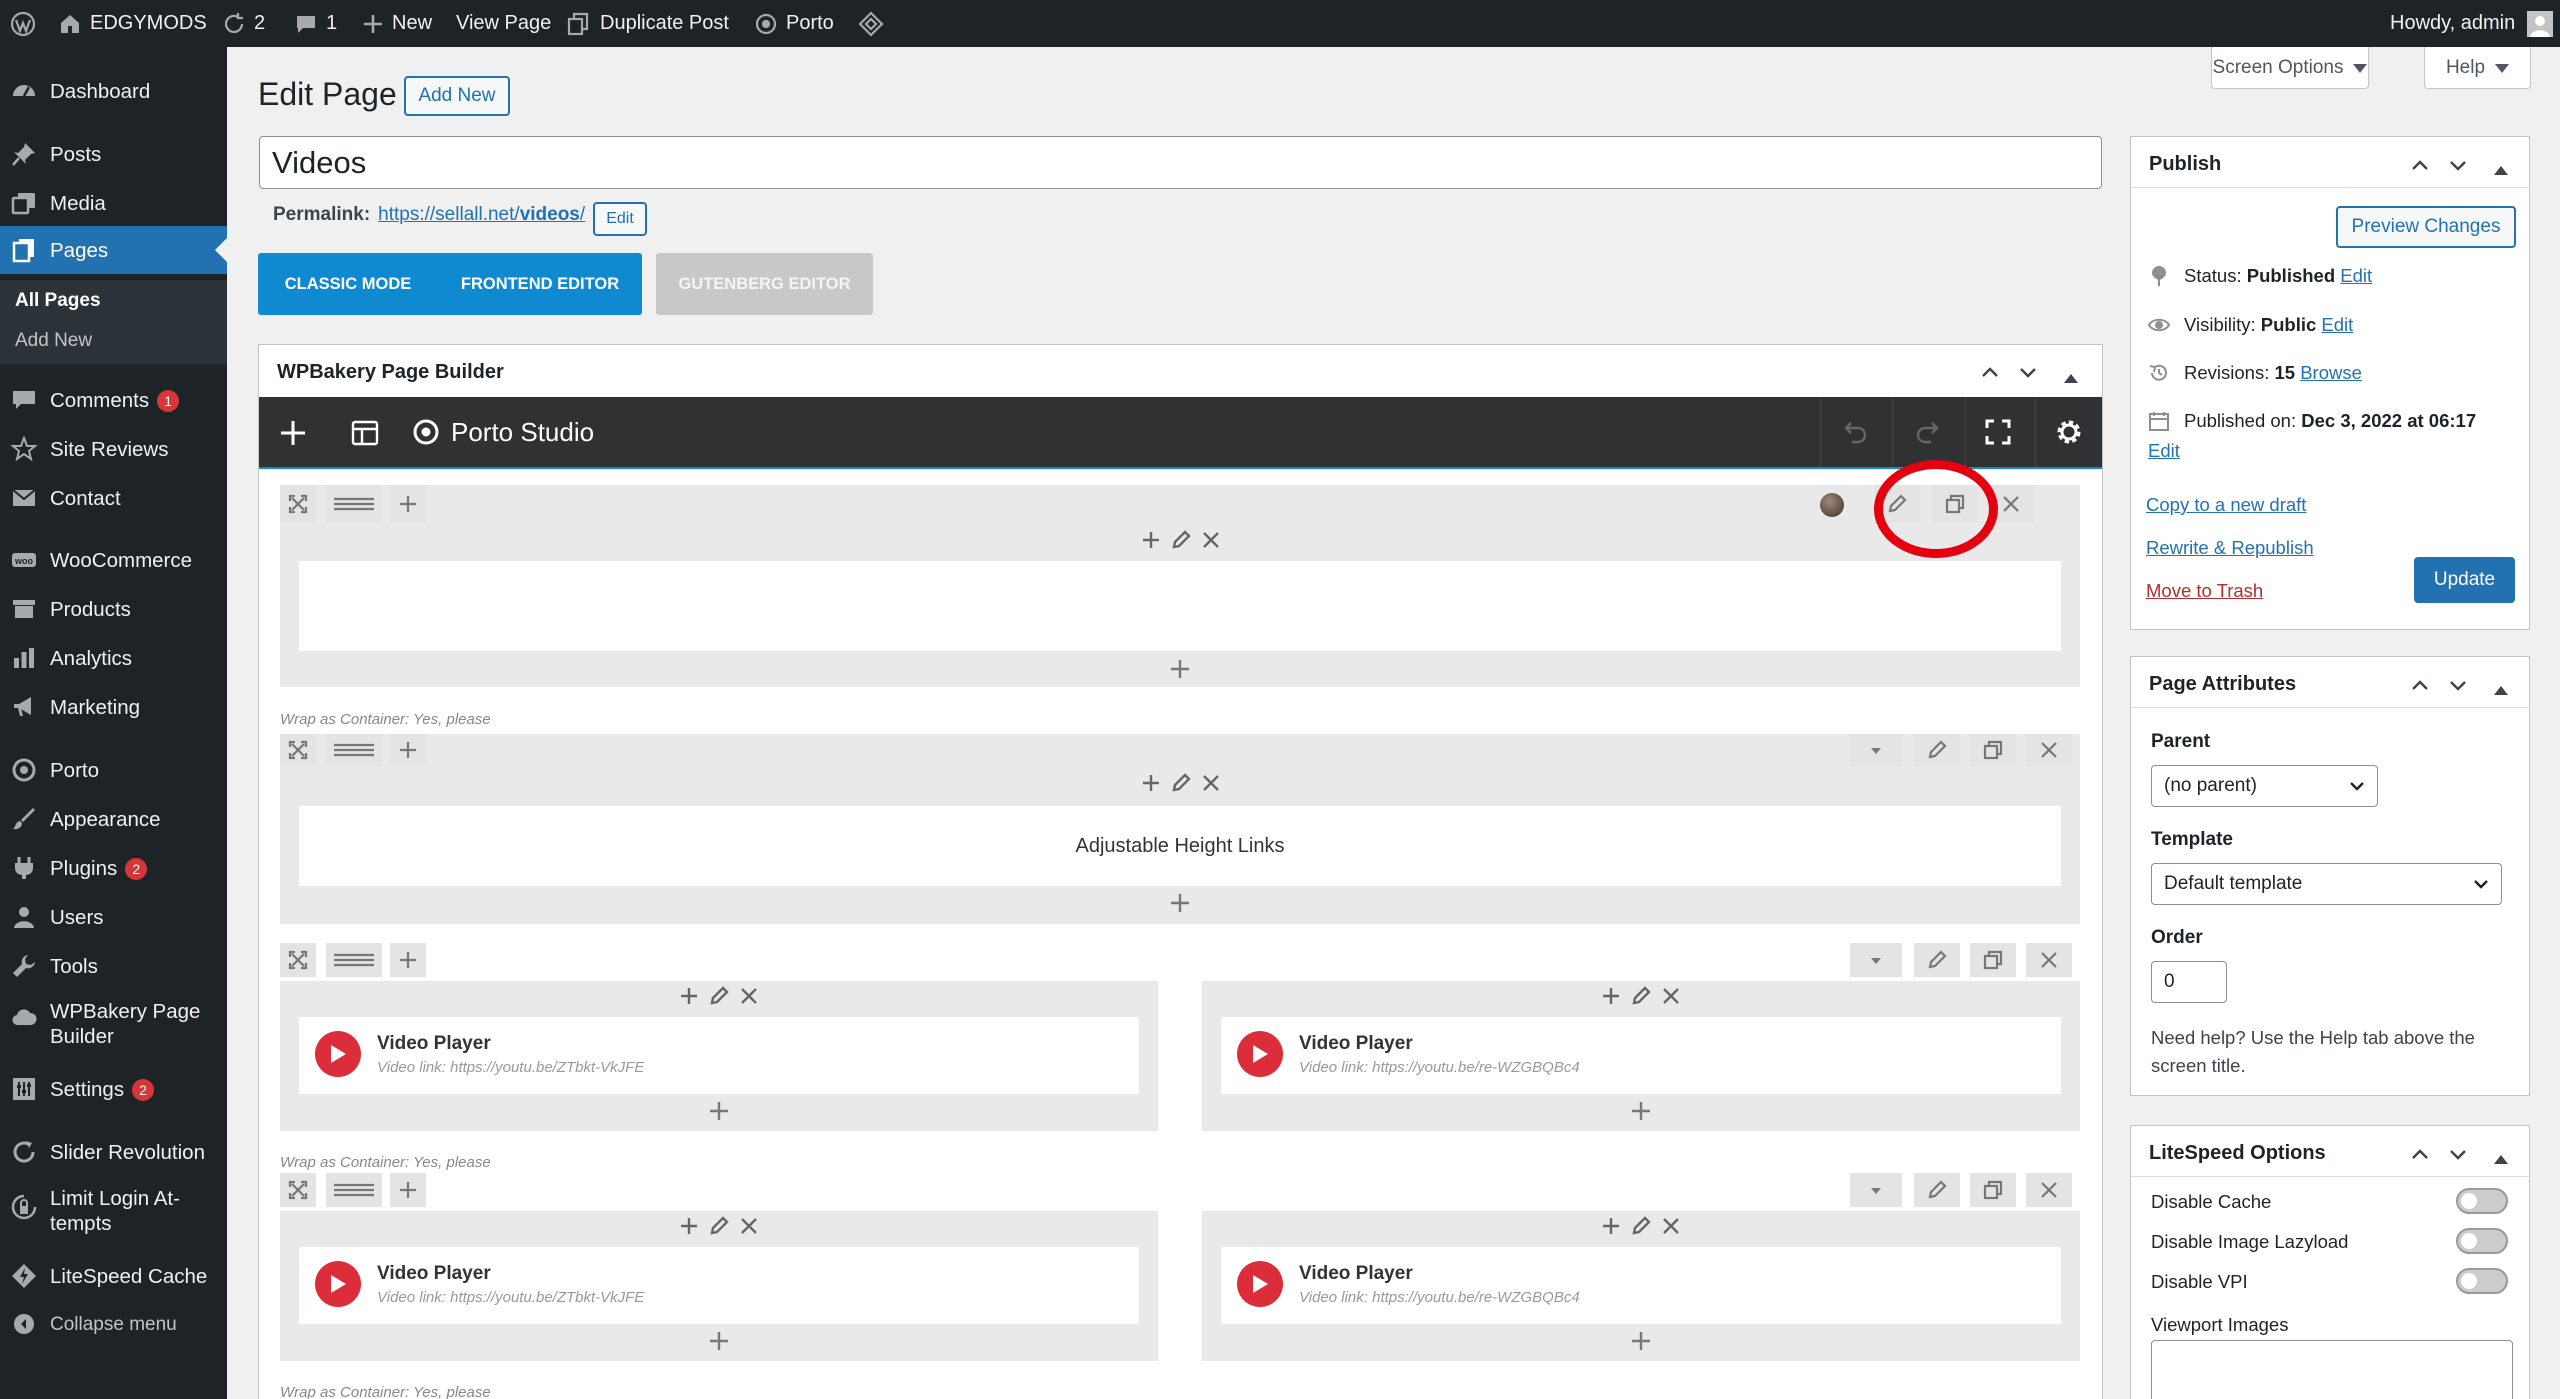 The width and height of the screenshot is (2560, 1399). Describe the element at coordinates (132, 23) in the screenshot. I see `site-name-link: EDGYMODS` at that location.